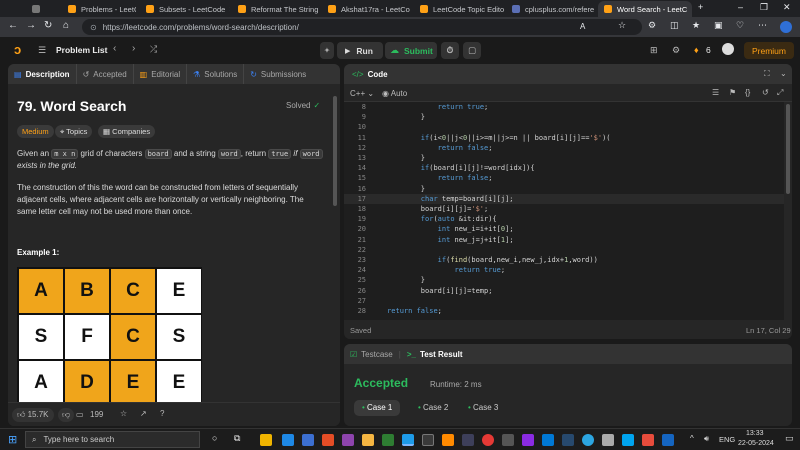 The image size is (800, 450). I want to click on comment-icon: ▭, so click(80, 414).